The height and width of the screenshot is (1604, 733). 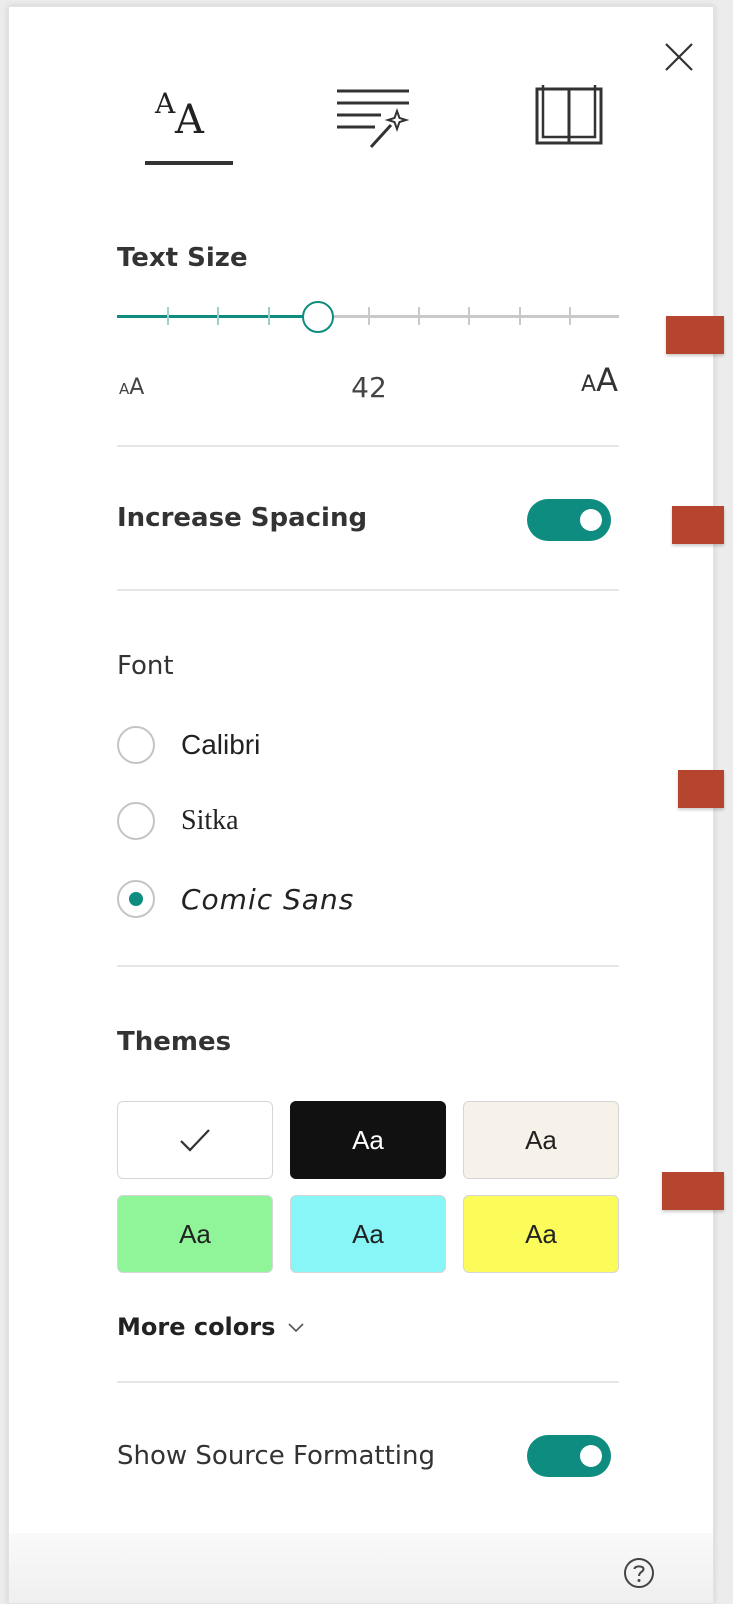 What do you see at coordinates (569, 115) in the screenshot?
I see `book-icon` at bounding box center [569, 115].